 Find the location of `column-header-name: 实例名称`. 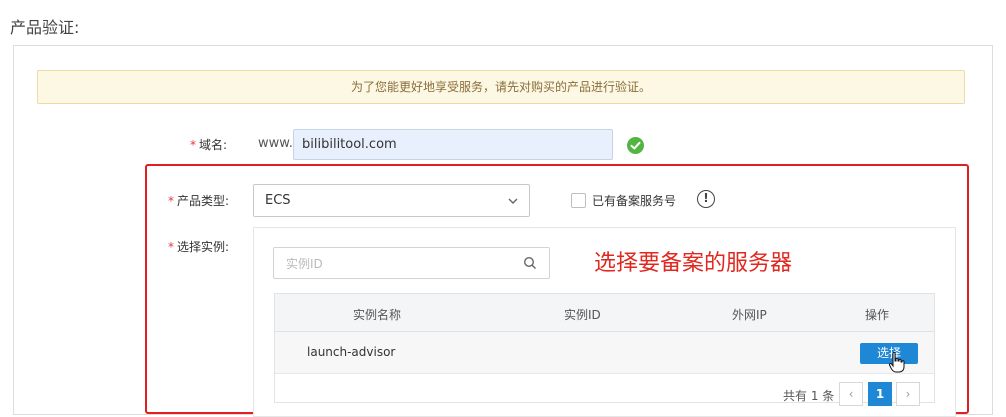

column-header-name: 实例名称 is located at coordinates (377, 315).